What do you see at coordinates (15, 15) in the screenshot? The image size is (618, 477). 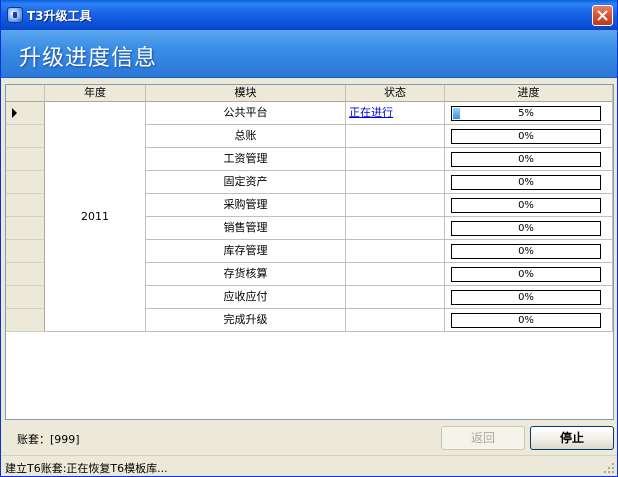 I see `app-icon` at bounding box center [15, 15].